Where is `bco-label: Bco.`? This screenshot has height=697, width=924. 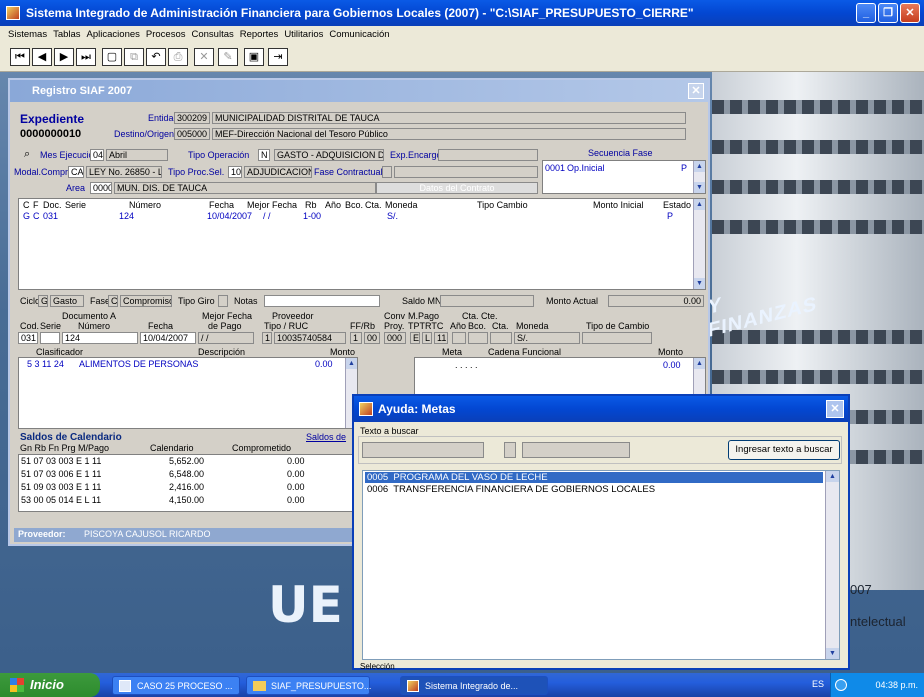
bco-label: Bco. is located at coordinates (477, 326).